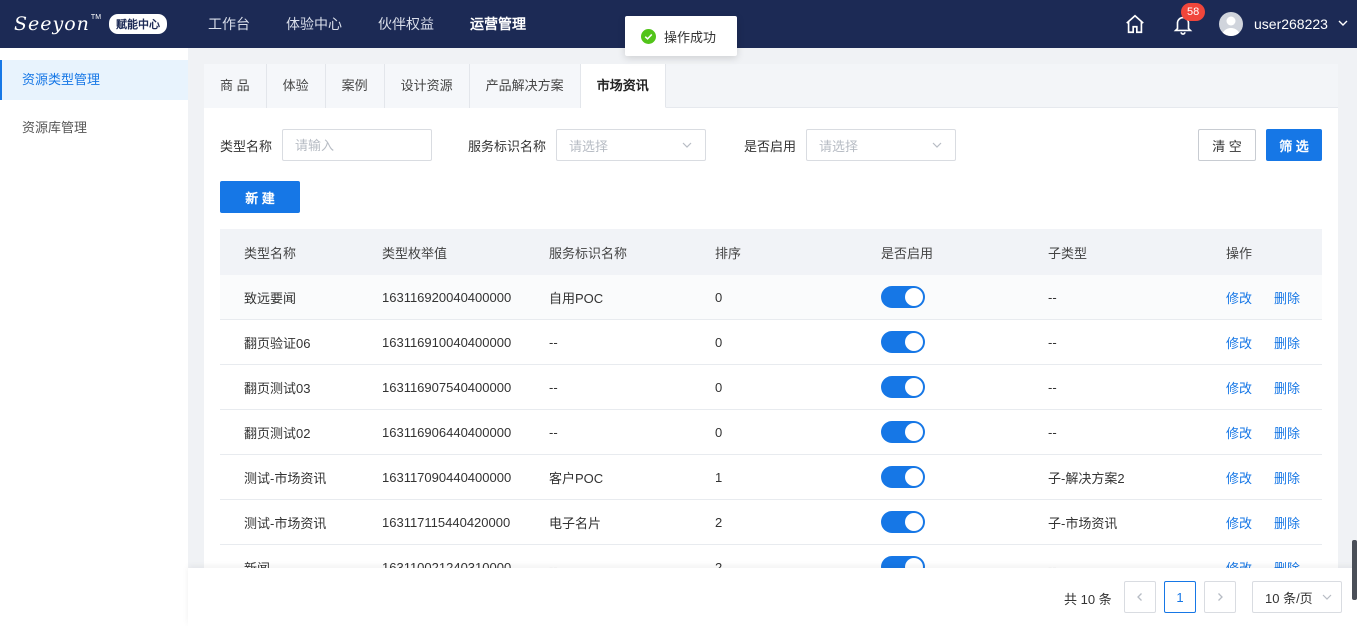  What do you see at coordinates (229, 24) in the screenshot?
I see `nav-item-0: 工作台` at bounding box center [229, 24].